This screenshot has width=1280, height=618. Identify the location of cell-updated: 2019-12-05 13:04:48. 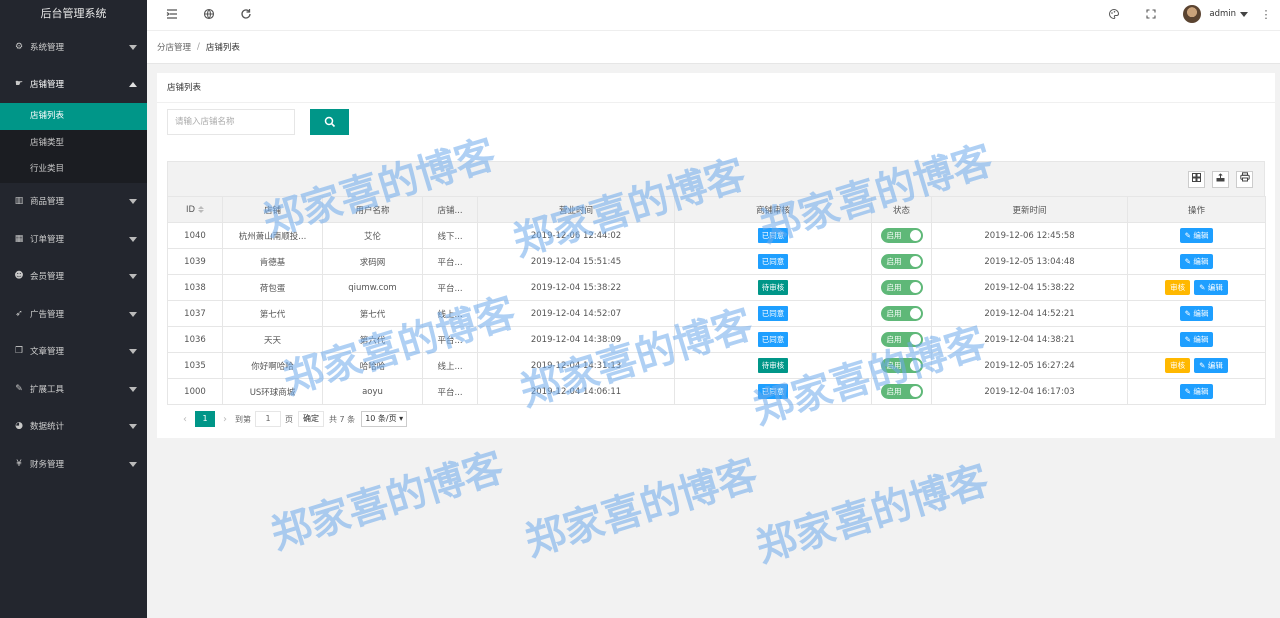
(1029, 261).